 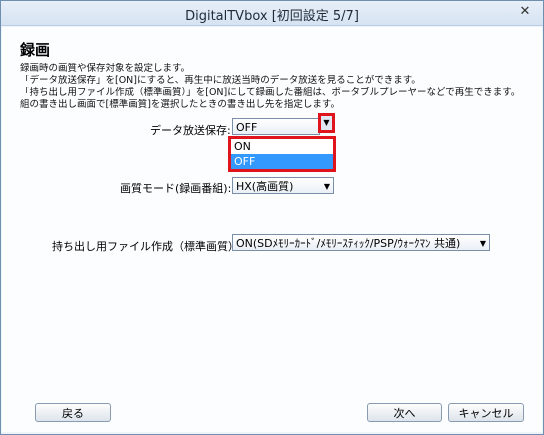 What do you see at coordinates (105, 68) in the screenshot?
I see `description-line: 録画時の画質や保存対象を設定します。` at bounding box center [105, 68].